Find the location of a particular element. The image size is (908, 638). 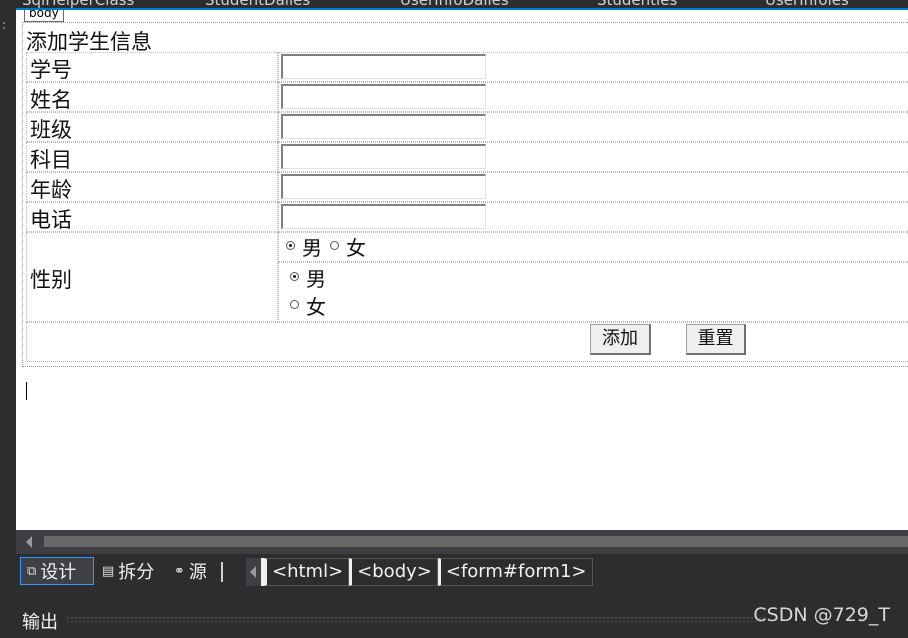

tag-breadcrumb: <html> <body> <form#form1> is located at coordinates (419, 572).